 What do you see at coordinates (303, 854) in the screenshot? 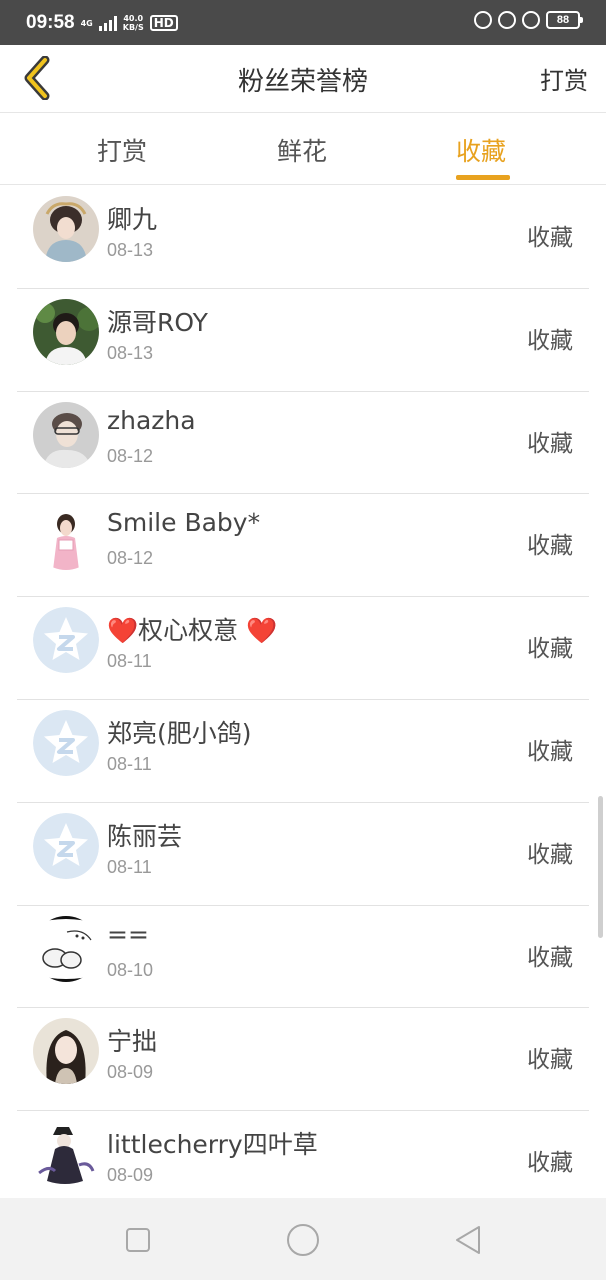
I see `list-item: 陈丽芸 08-11 收藏` at bounding box center [303, 854].